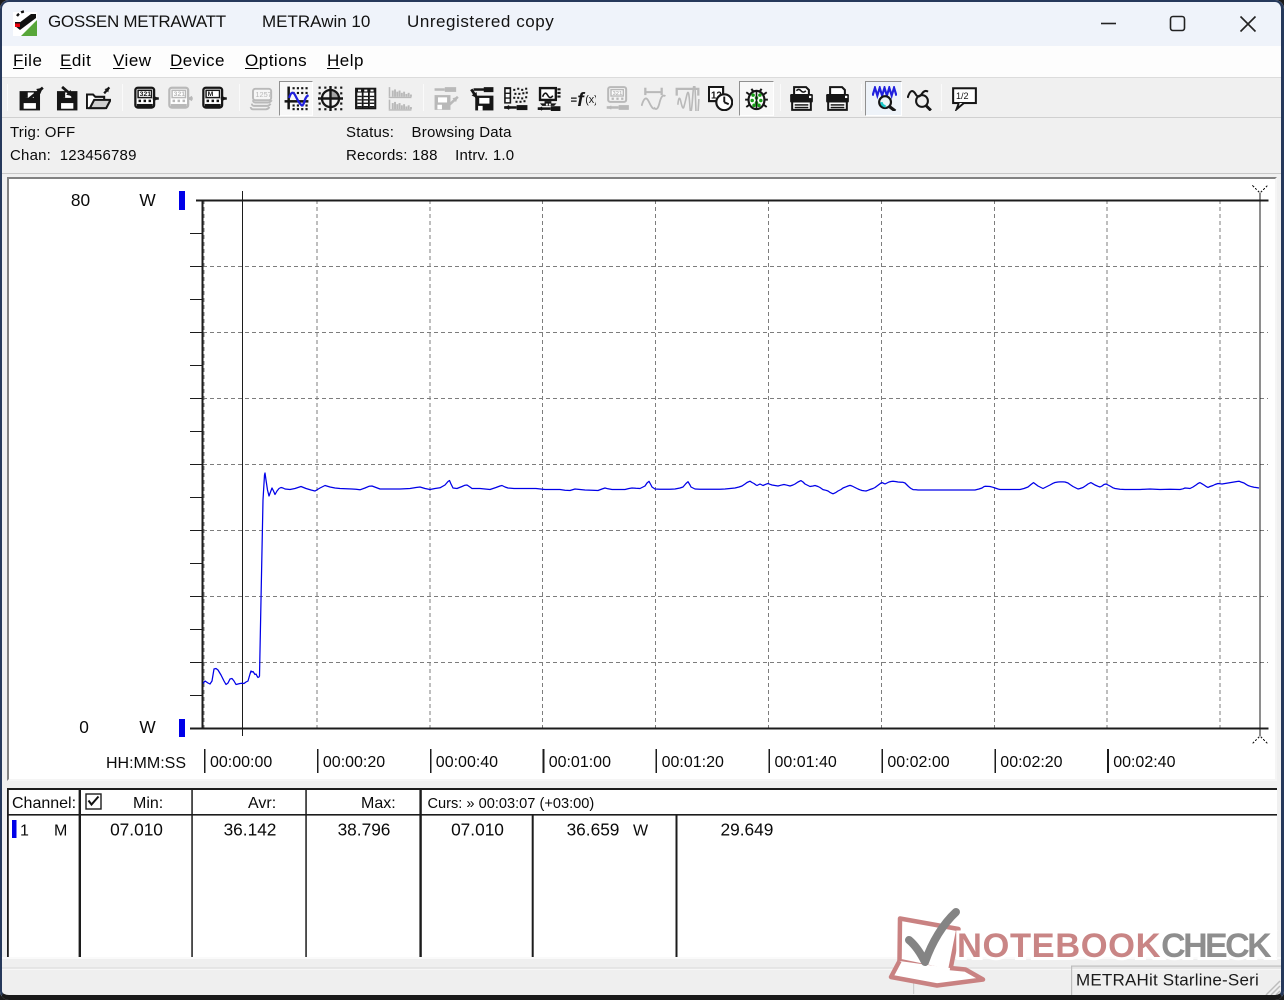 This screenshot has width=1284, height=1000. Describe the element at coordinates (747, 830) in the screenshot. I see `svg-text: 29.649` at that location.